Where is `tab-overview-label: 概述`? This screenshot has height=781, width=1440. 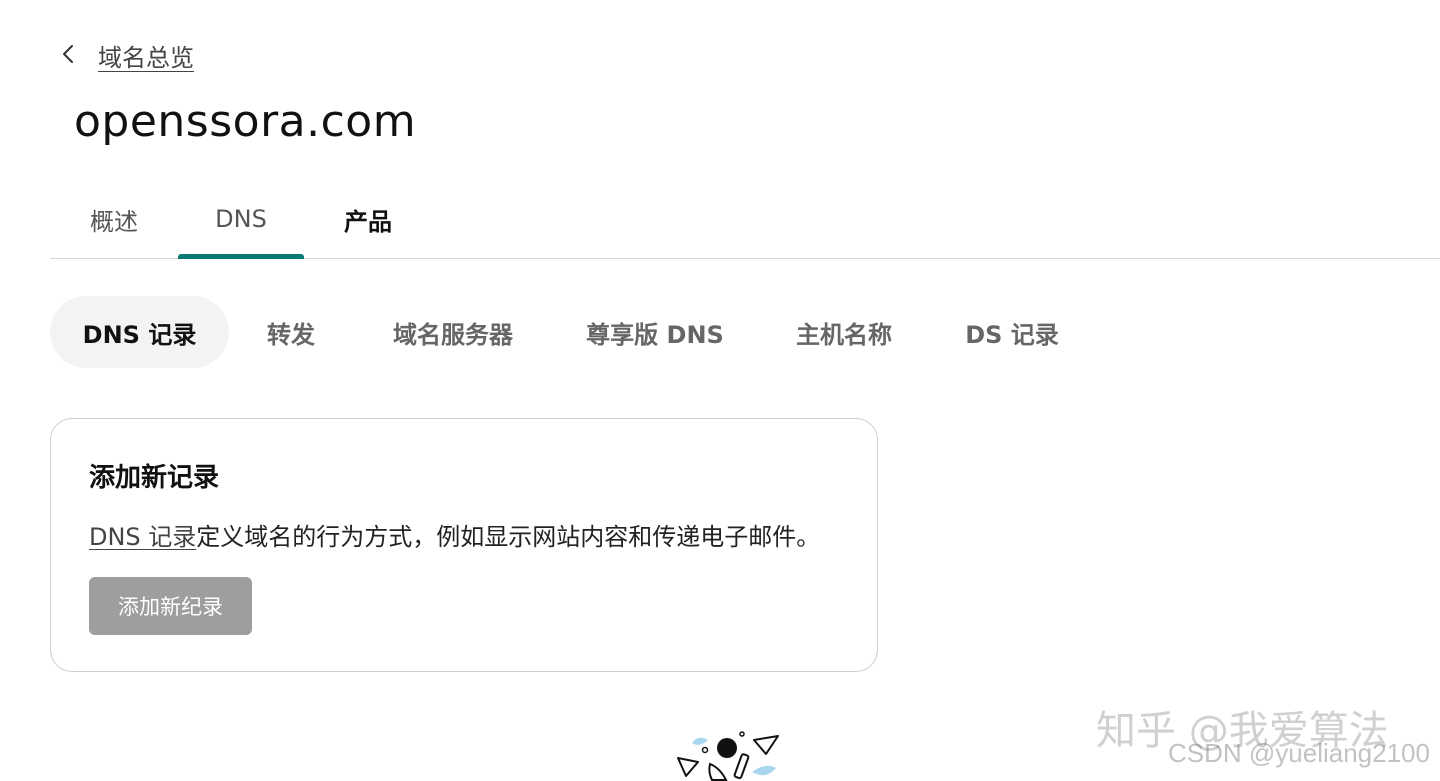 tab-overview-label: 概述 is located at coordinates (114, 221).